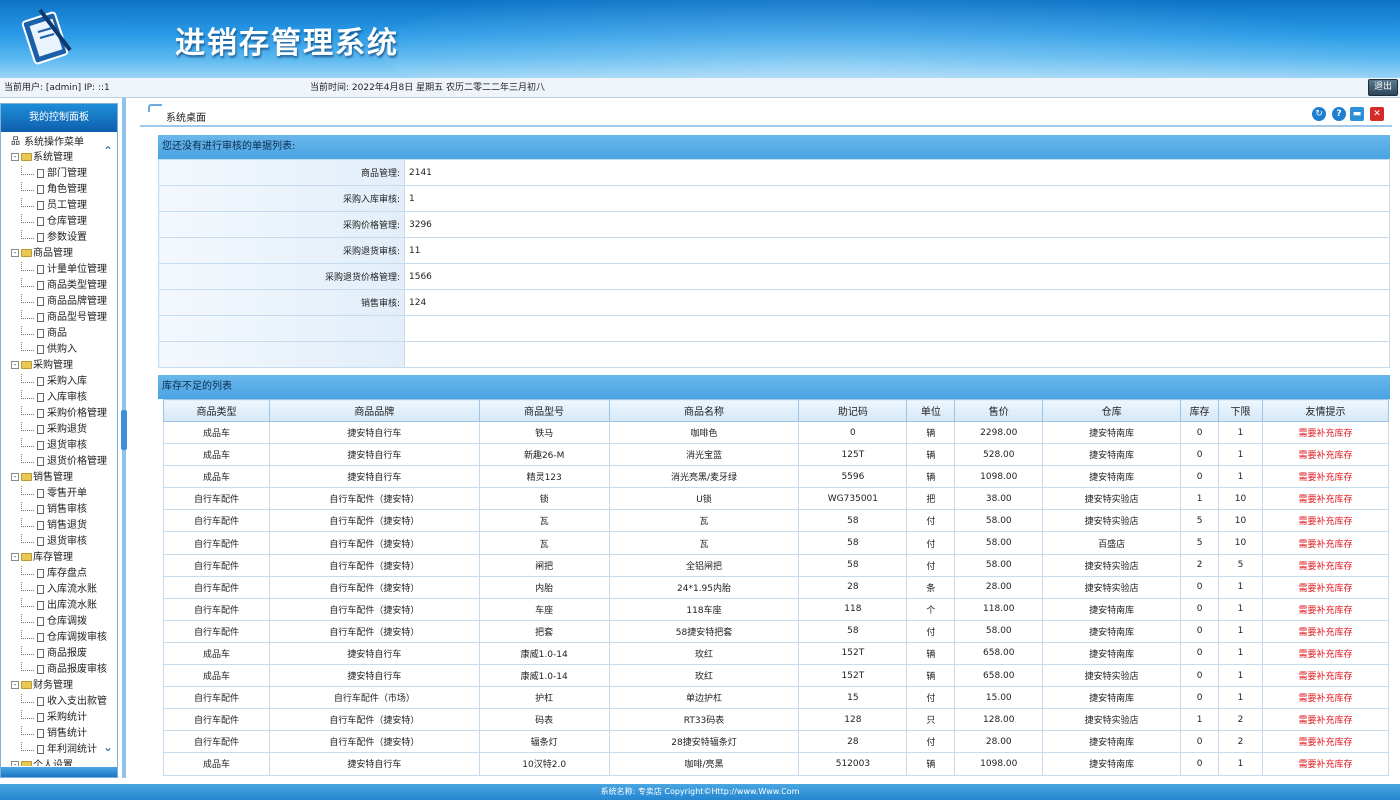 The width and height of the screenshot is (1400, 800). I want to click on menu-item: 供购入, so click(58, 350).